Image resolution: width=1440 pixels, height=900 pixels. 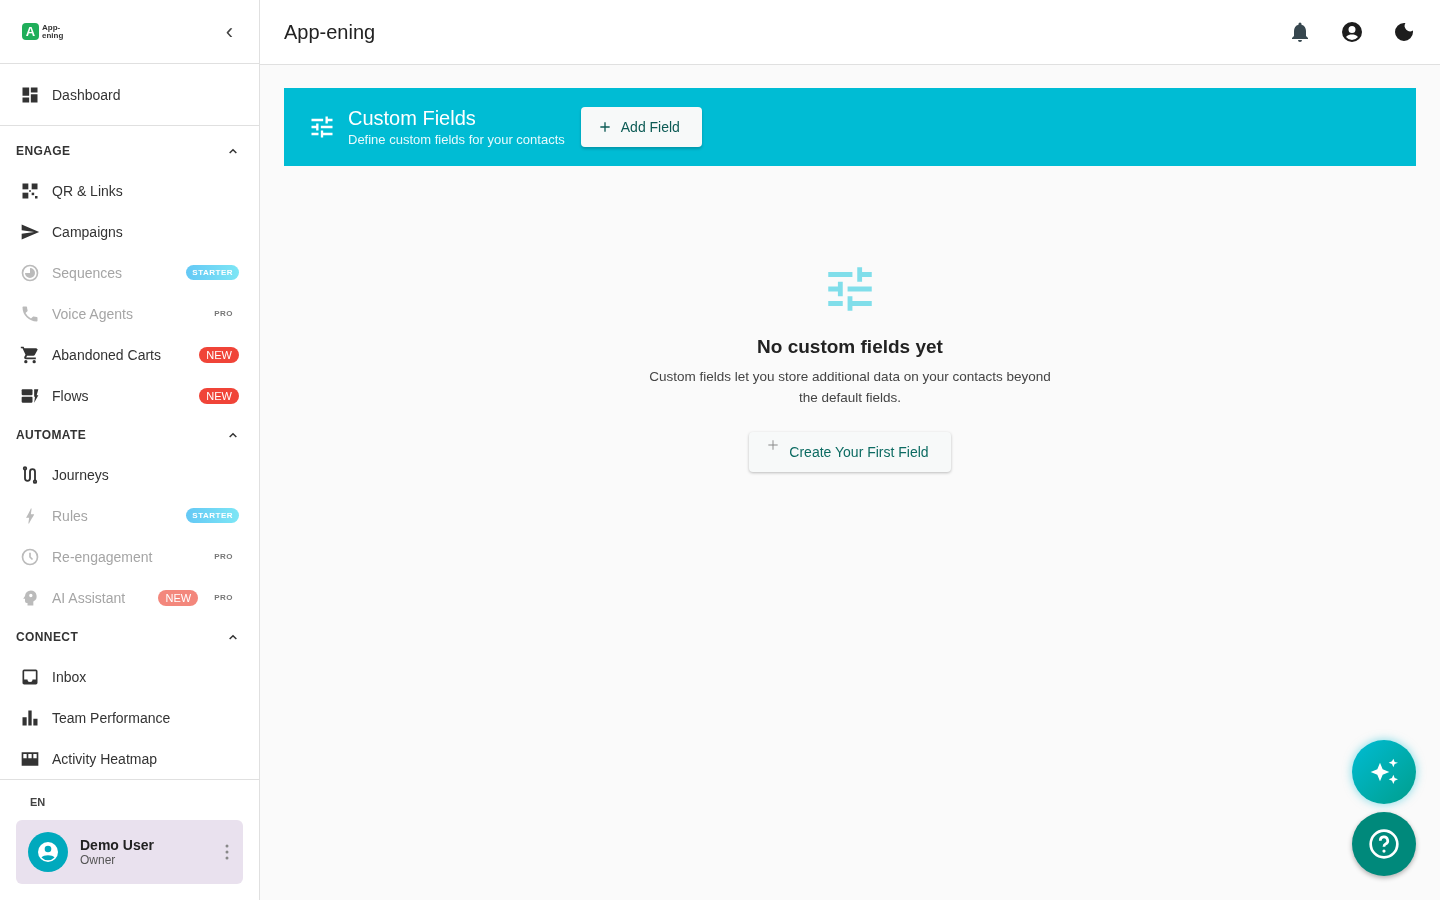 I want to click on help-icon, so click(x=1384, y=844).